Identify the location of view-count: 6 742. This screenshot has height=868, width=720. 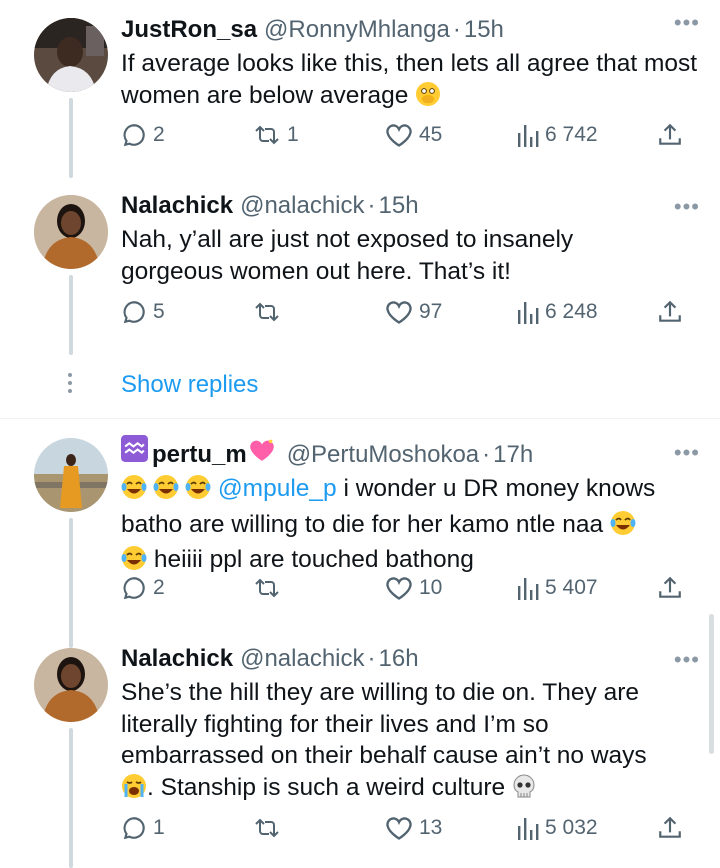
(571, 134).